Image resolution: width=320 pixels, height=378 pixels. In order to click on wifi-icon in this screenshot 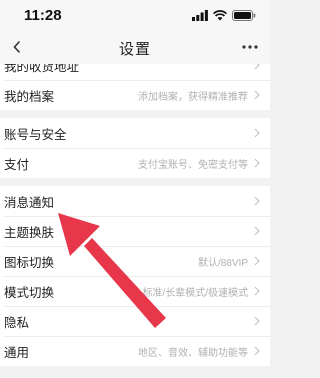, I will do `click(220, 14)`.